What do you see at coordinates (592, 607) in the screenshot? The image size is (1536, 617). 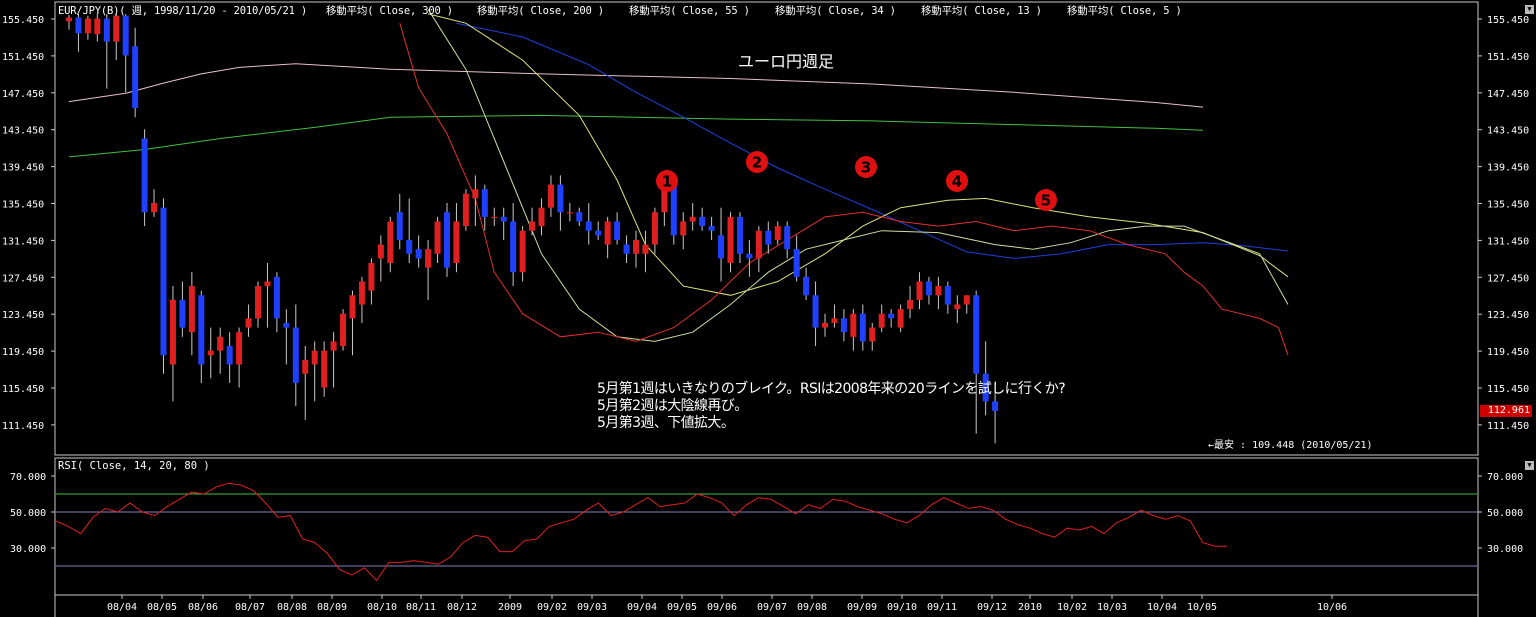 I see `x-tick-label: 09/03` at bounding box center [592, 607].